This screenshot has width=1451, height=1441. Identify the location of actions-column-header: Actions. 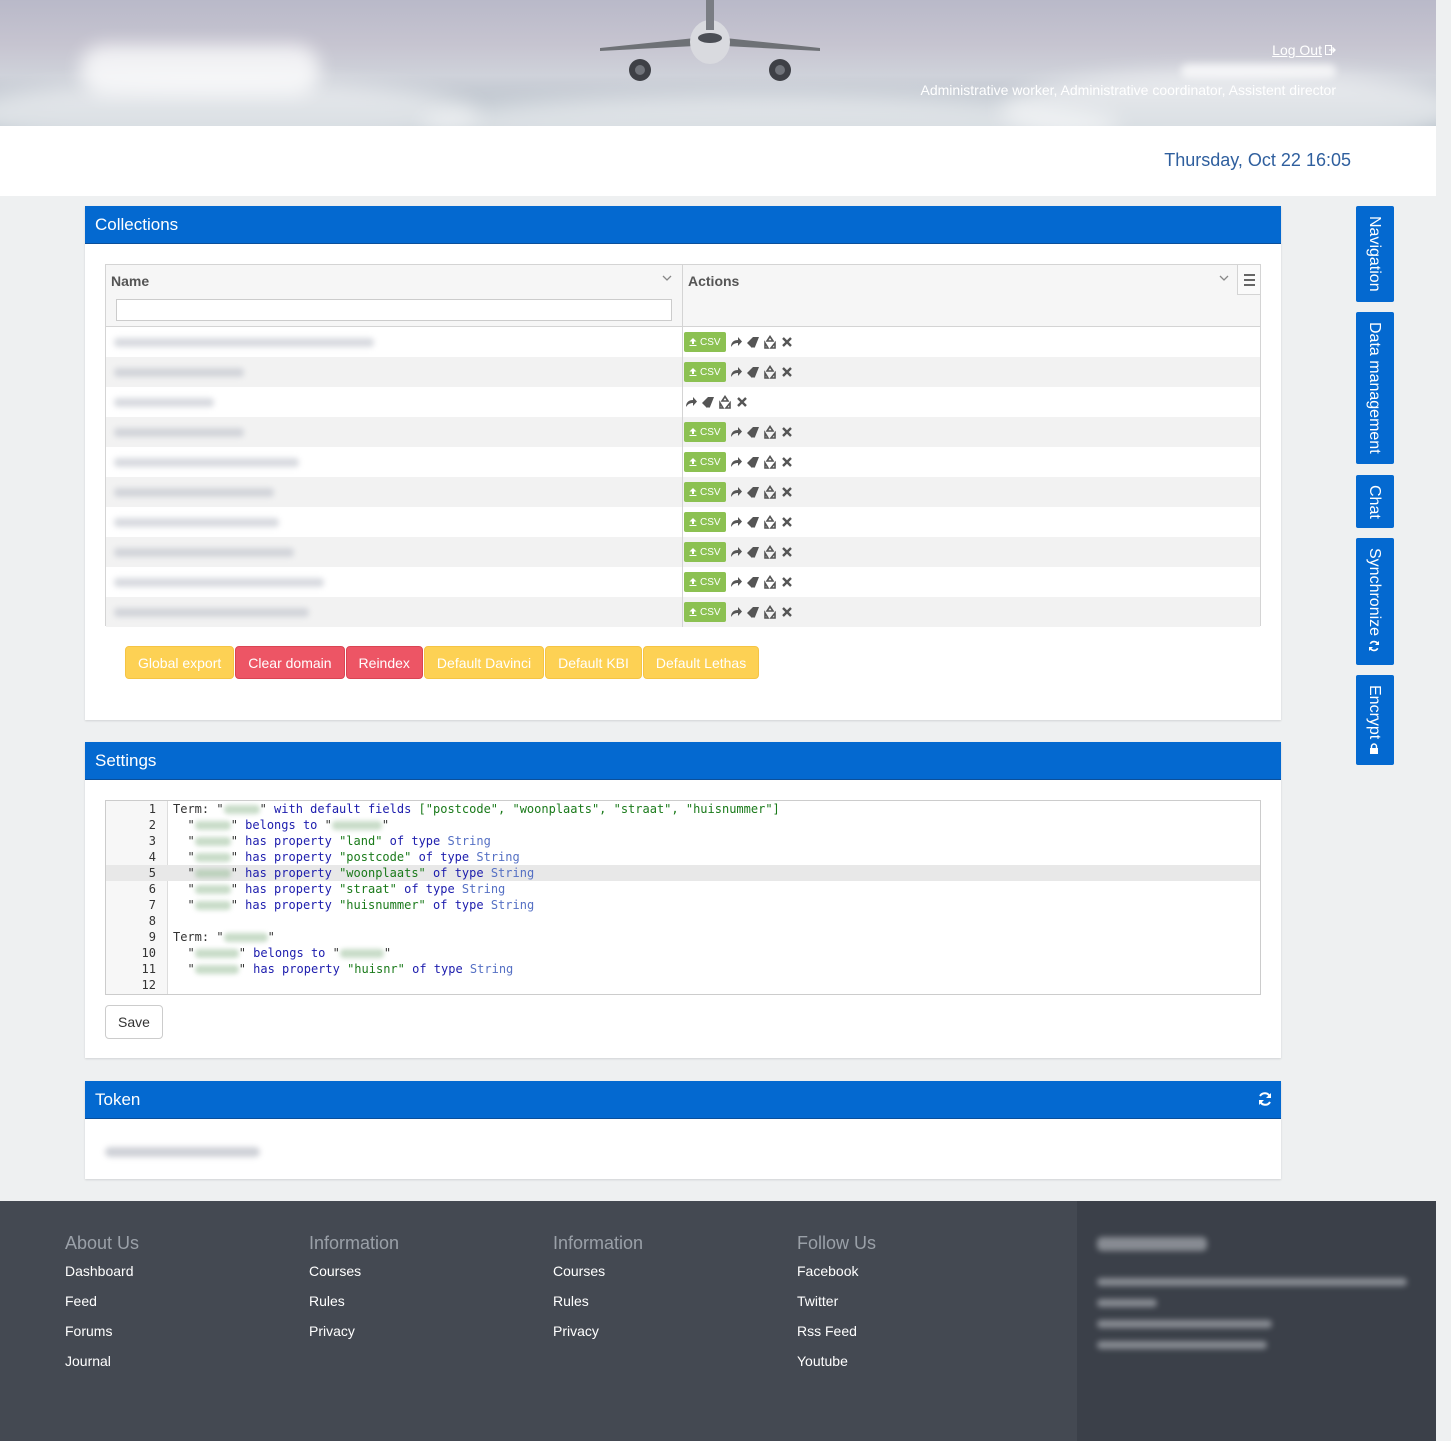
(961, 295).